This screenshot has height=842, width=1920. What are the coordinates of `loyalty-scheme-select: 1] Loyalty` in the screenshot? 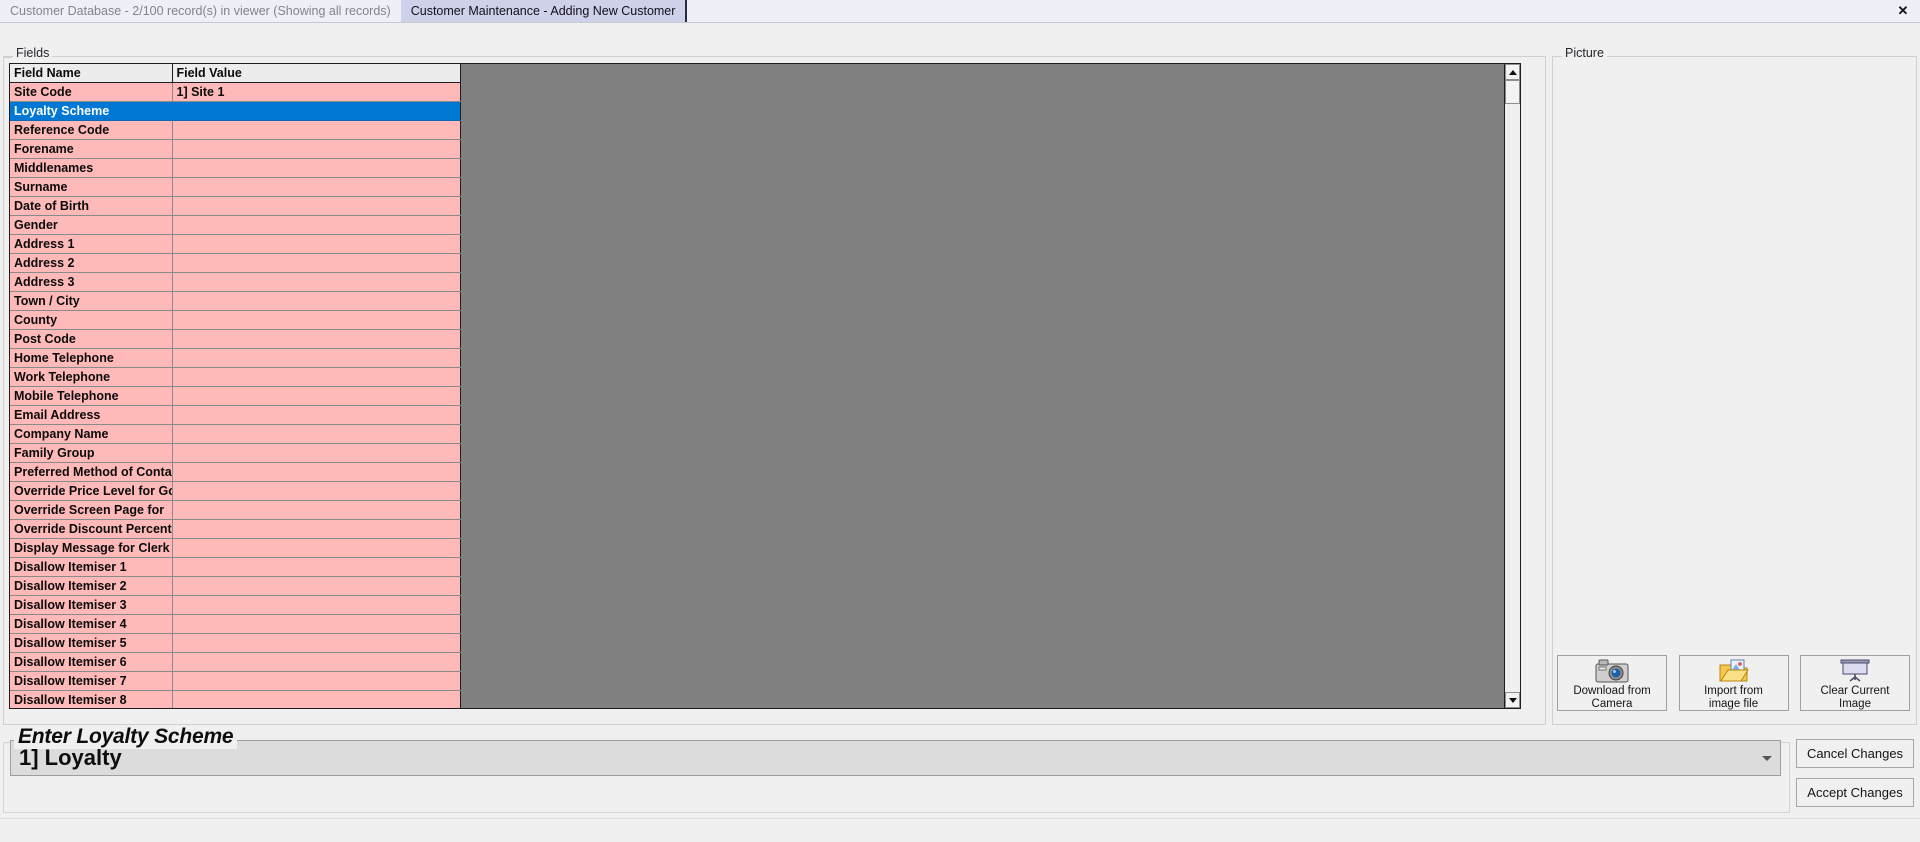 It's located at (895, 758).